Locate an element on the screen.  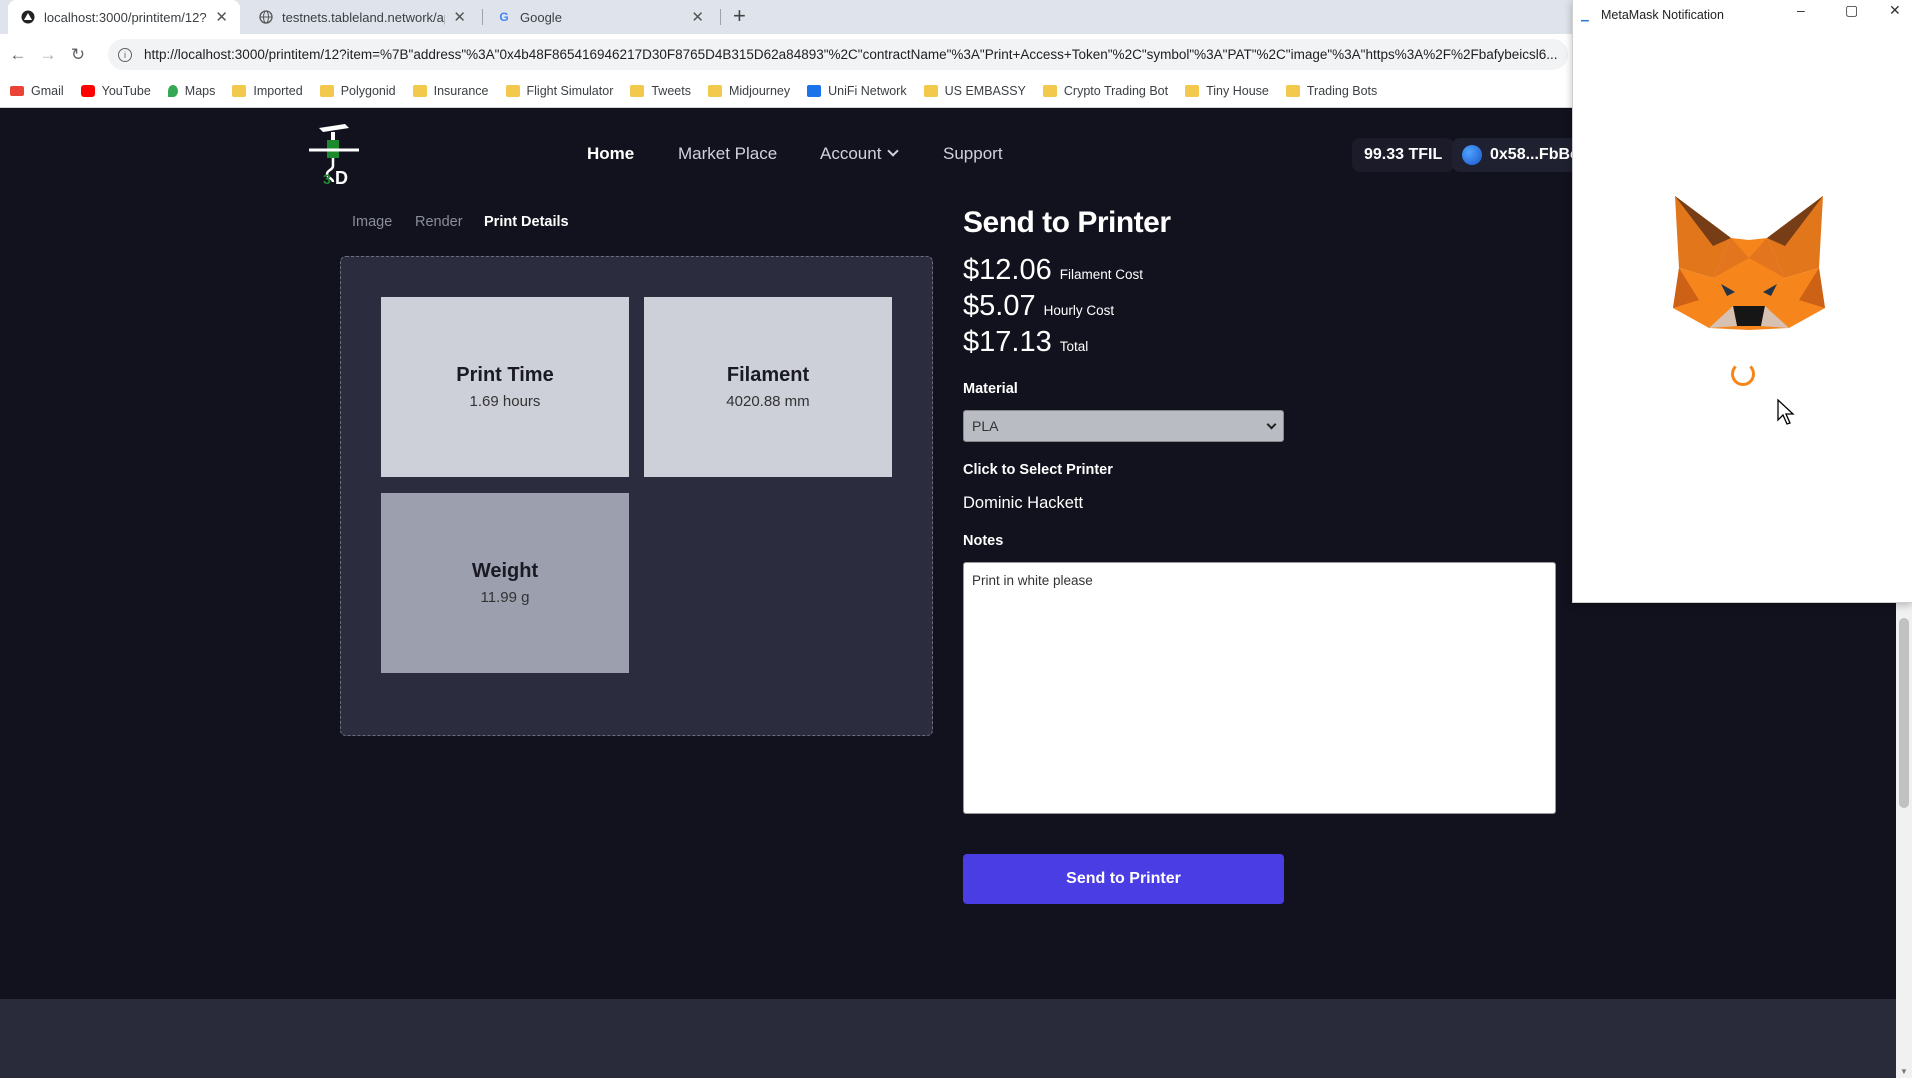
weight-card: Weight 11.99 g is located at coordinates (505, 583).